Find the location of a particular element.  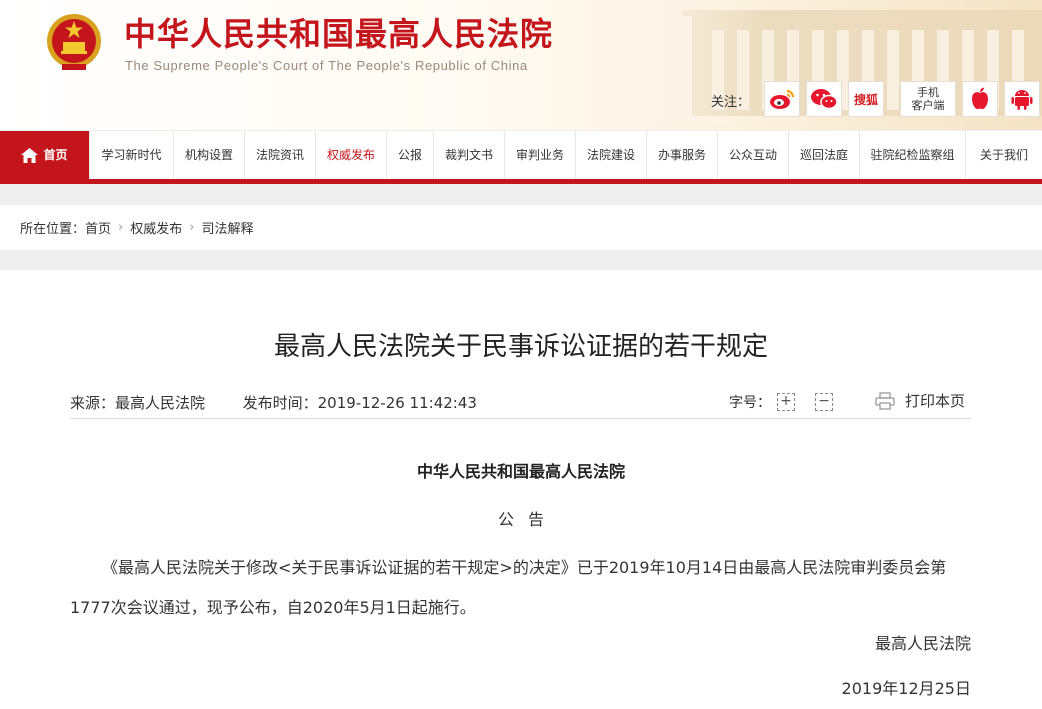

nav-item-services: 办事服务 is located at coordinates (682, 155).